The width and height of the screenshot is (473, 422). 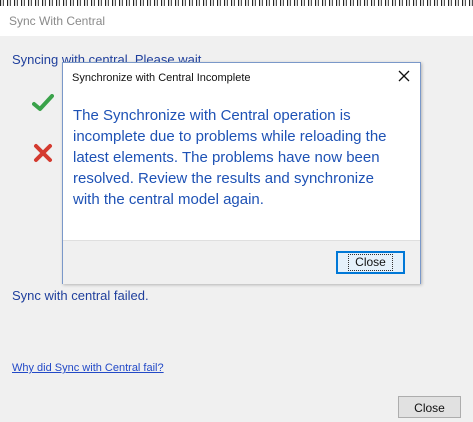 What do you see at coordinates (236, 21) in the screenshot?
I see `outer-titlebar: Sync With Central` at bounding box center [236, 21].